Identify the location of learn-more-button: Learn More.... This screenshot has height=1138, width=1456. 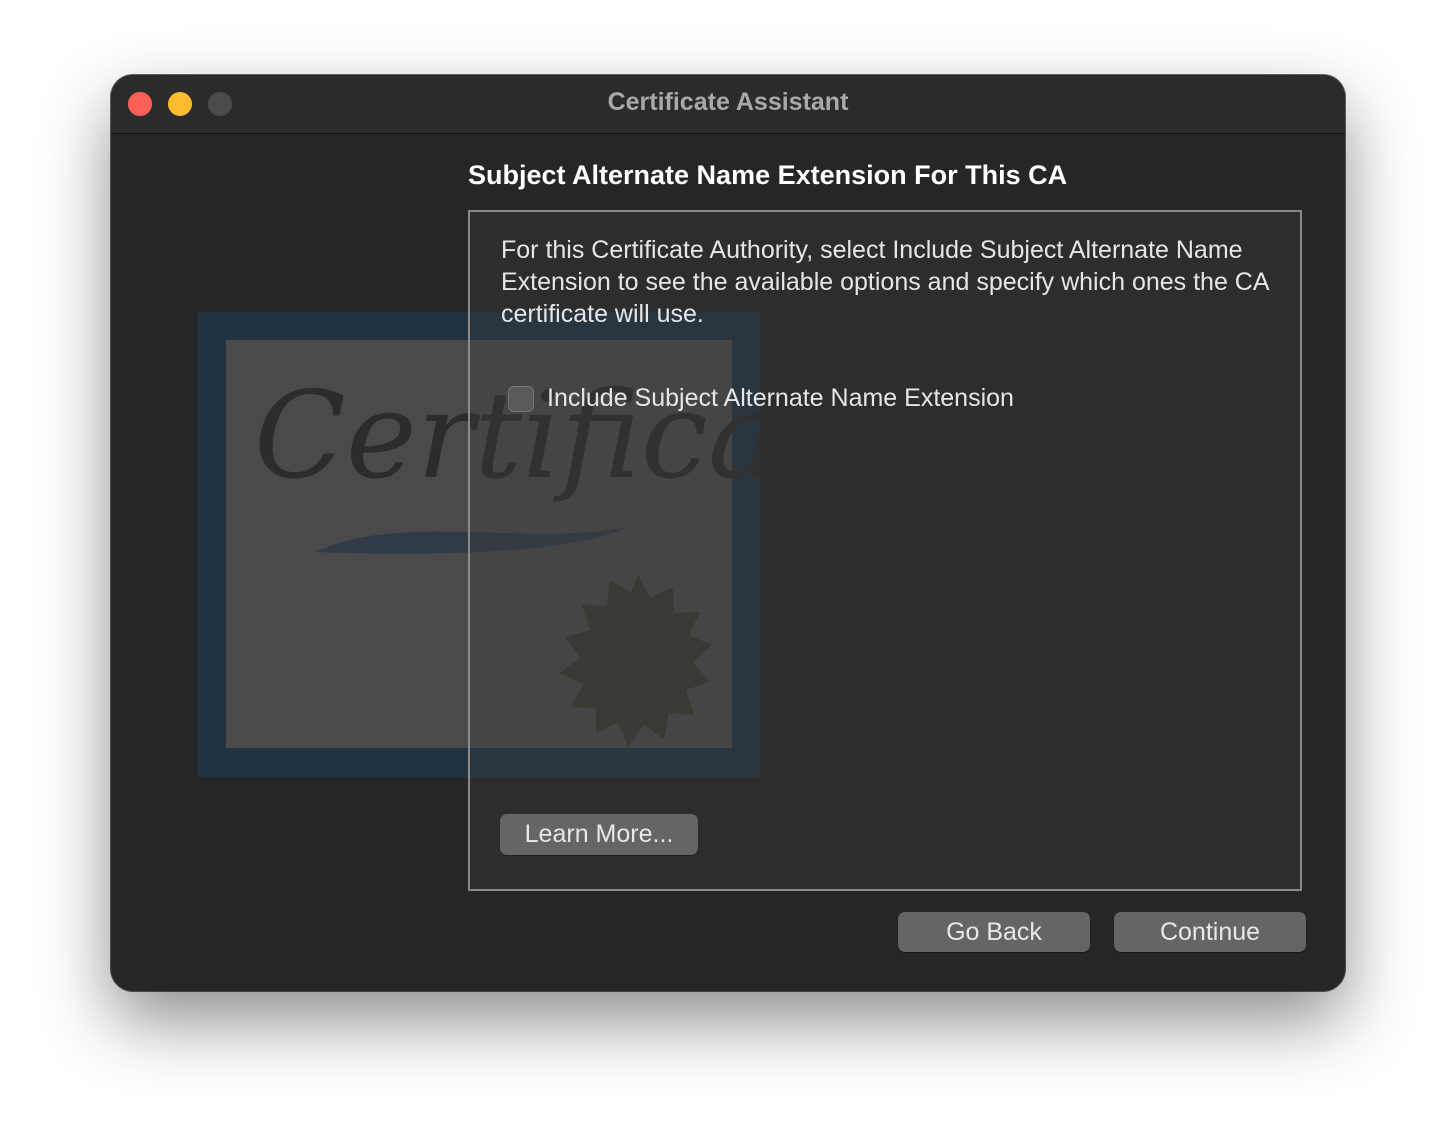
(599, 834).